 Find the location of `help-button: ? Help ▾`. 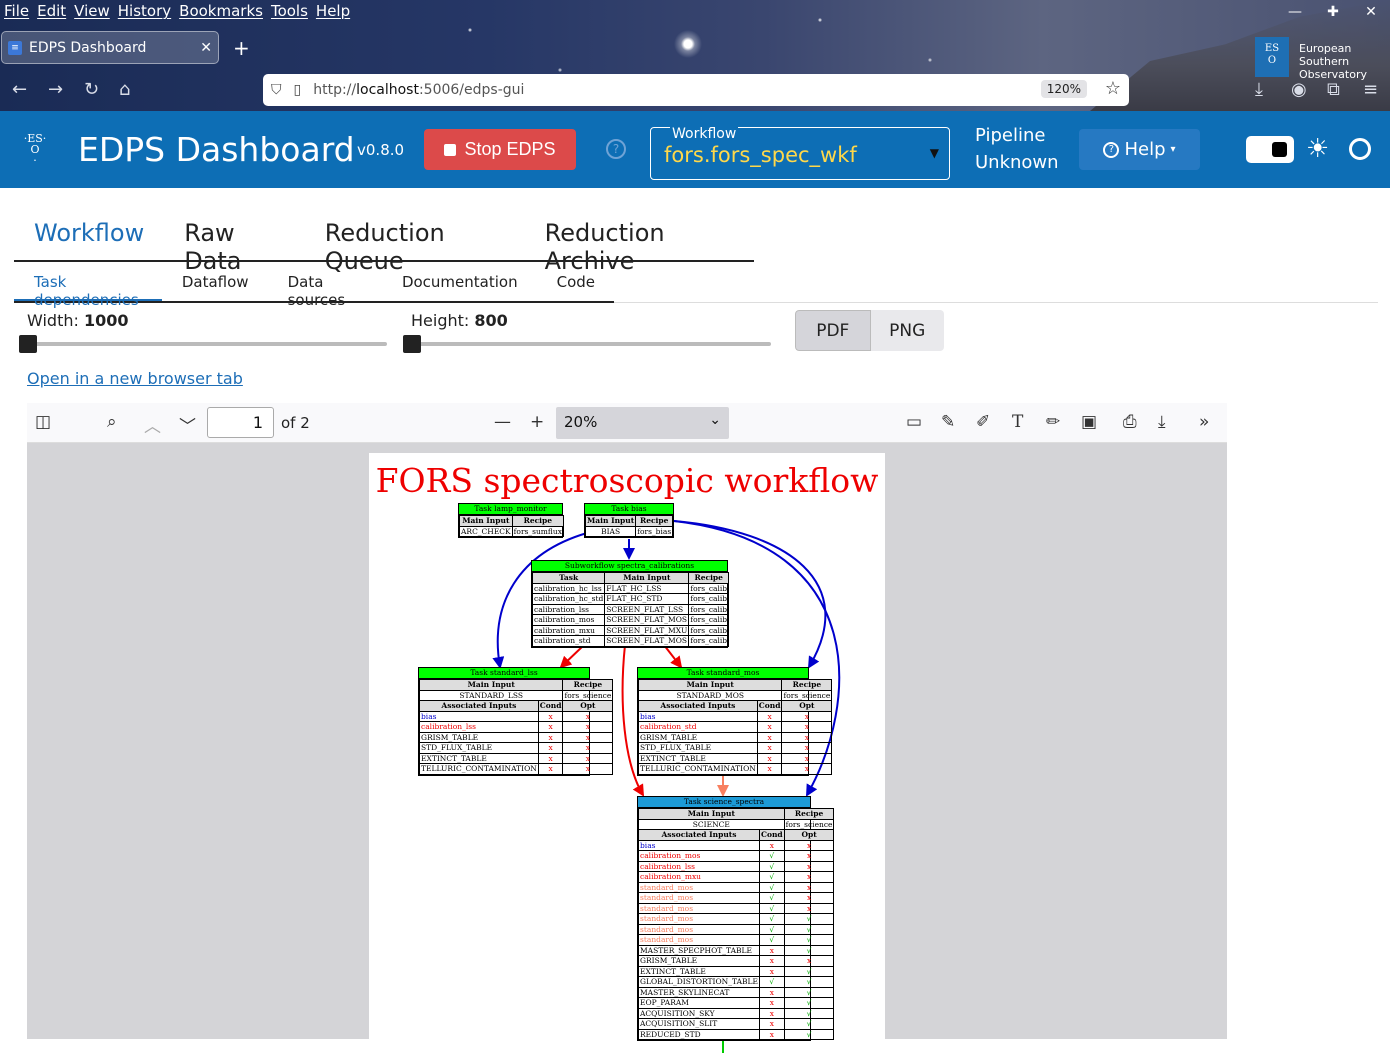

help-button: ? Help ▾ is located at coordinates (1139, 149).